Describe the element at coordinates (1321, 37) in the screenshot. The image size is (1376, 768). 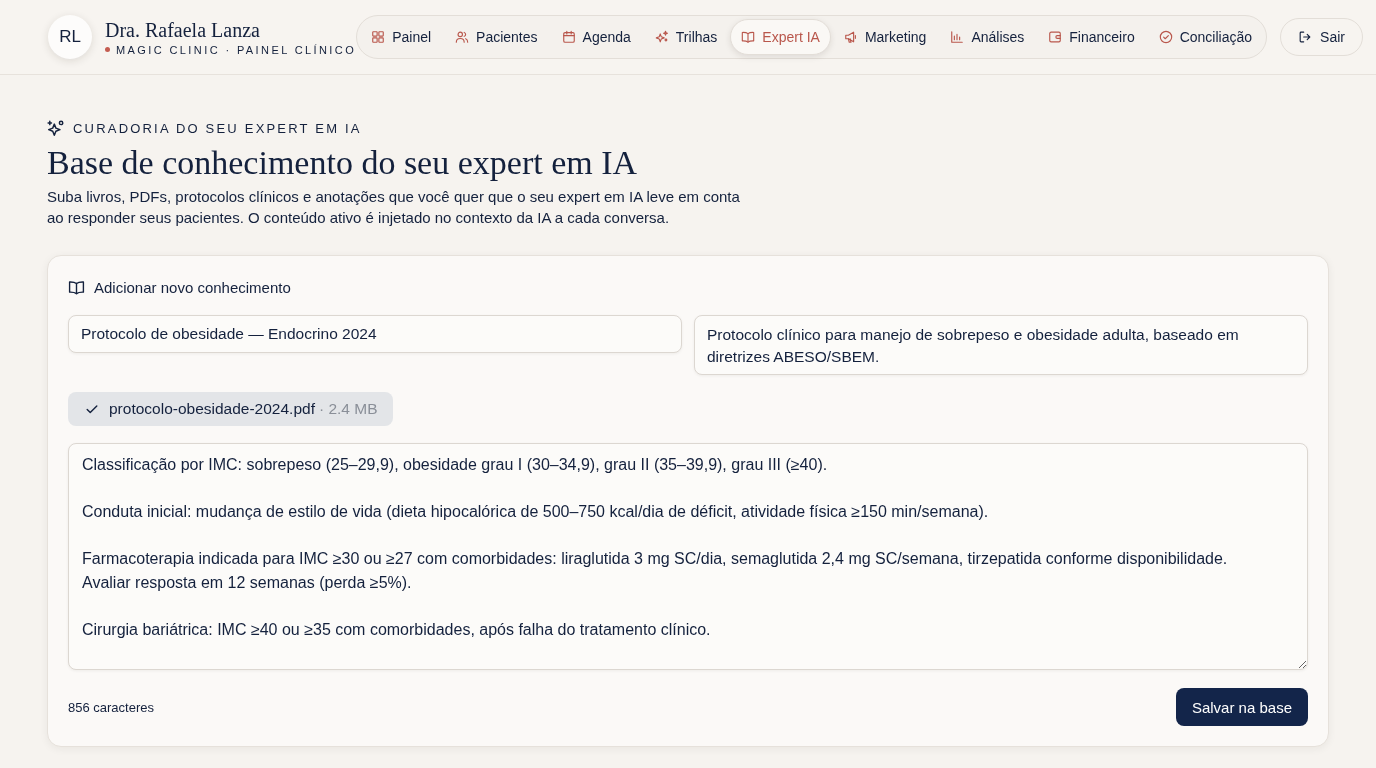
I see `logout-button: Sair` at that location.